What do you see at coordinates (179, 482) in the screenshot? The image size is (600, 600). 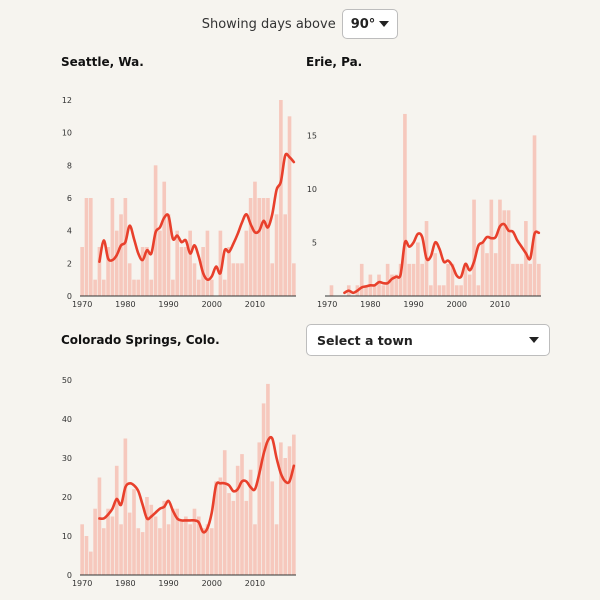 I see `chart-colorado-springs: 010203040501970 1980 1990 2000 2010` at bounding box center [179, 482].